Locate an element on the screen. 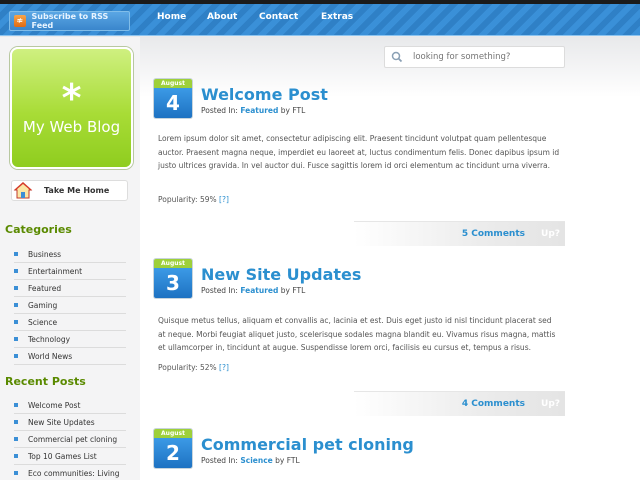  recent-post-item: Welcome Post is located at coordinates (70, 405).